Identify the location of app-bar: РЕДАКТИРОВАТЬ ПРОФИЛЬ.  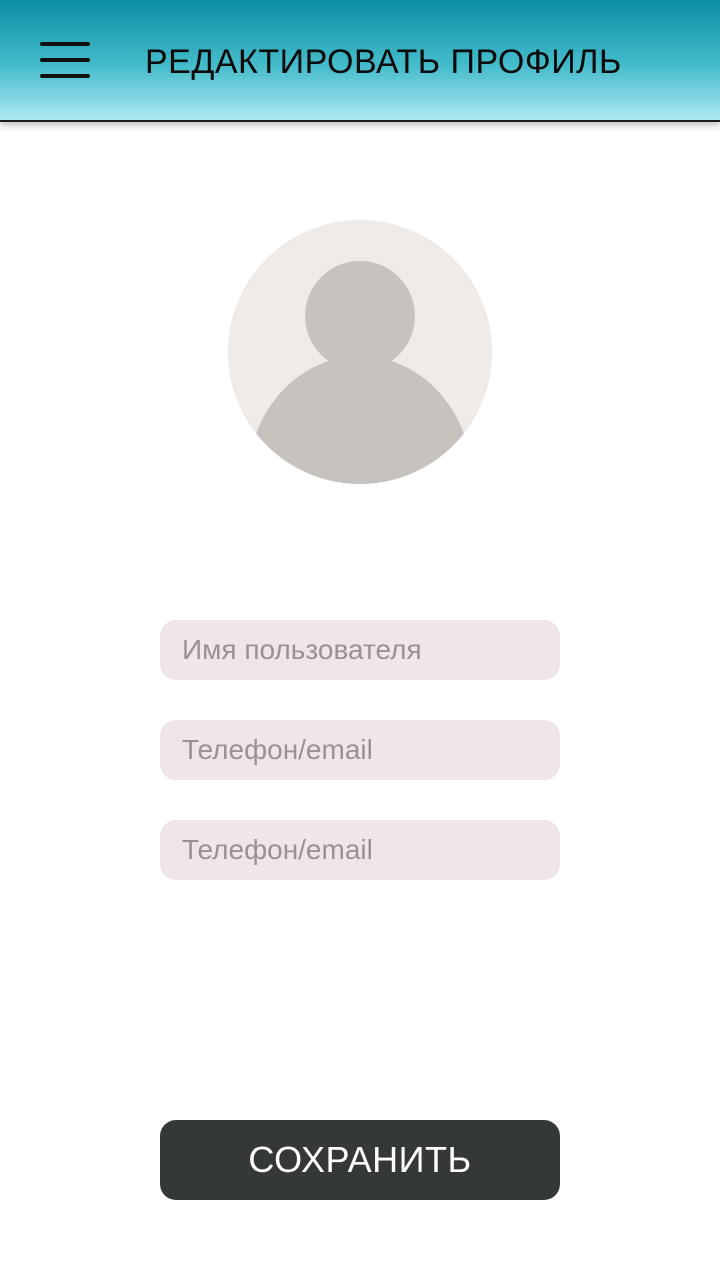
(360, 61).